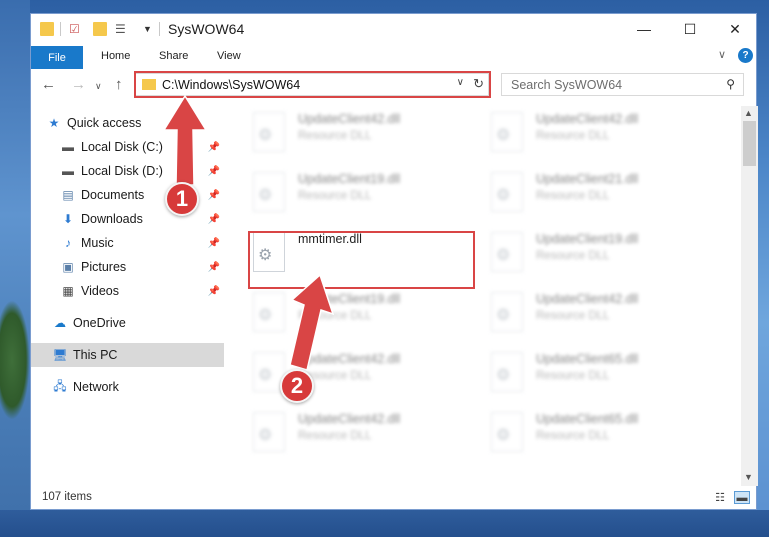 This screenshot has width=769, height=537. I want to click on step-1-badge: 1, so click(182, 199).